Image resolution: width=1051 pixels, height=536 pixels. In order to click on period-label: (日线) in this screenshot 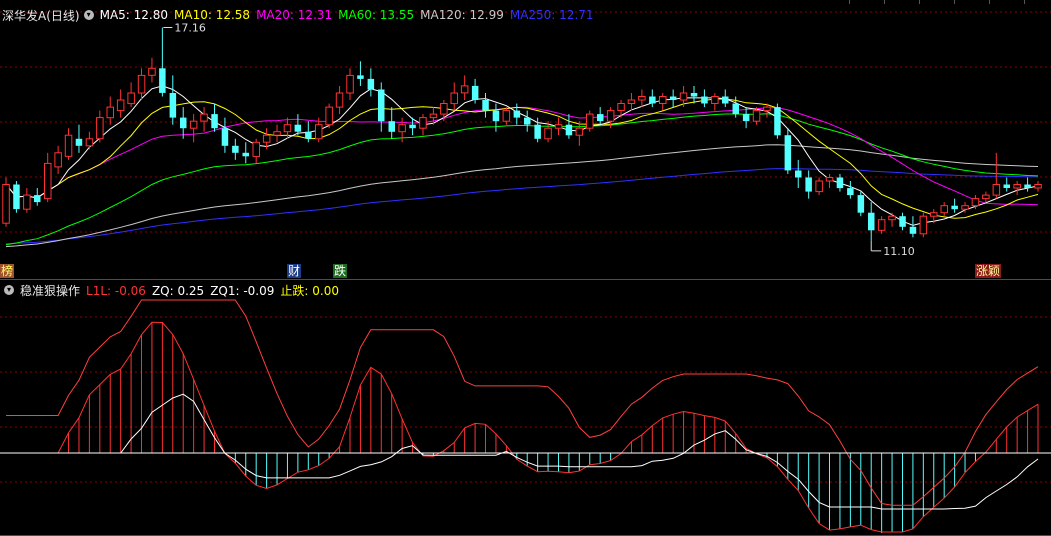, I will do `click(62, 15)`.